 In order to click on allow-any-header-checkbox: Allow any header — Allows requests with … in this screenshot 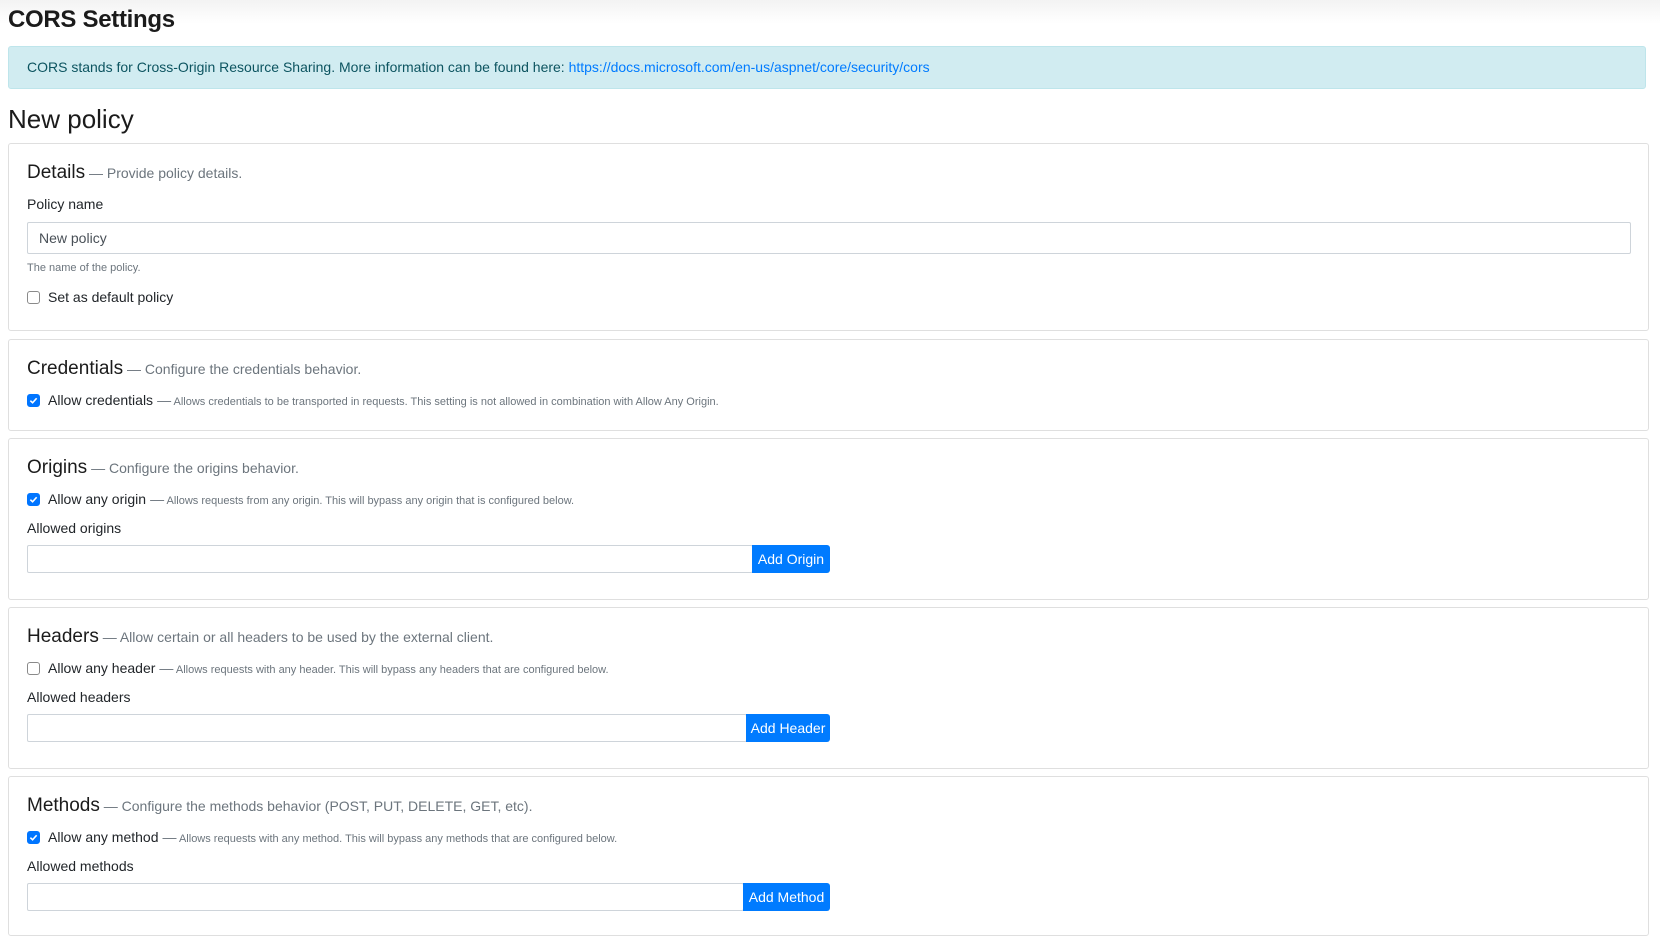, I will do `click(318, 668)`.